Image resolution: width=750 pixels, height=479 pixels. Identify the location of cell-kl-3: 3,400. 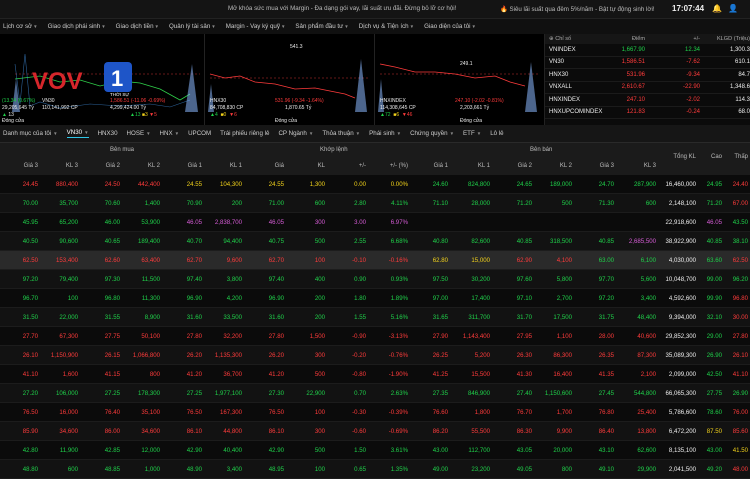
(648, 298).